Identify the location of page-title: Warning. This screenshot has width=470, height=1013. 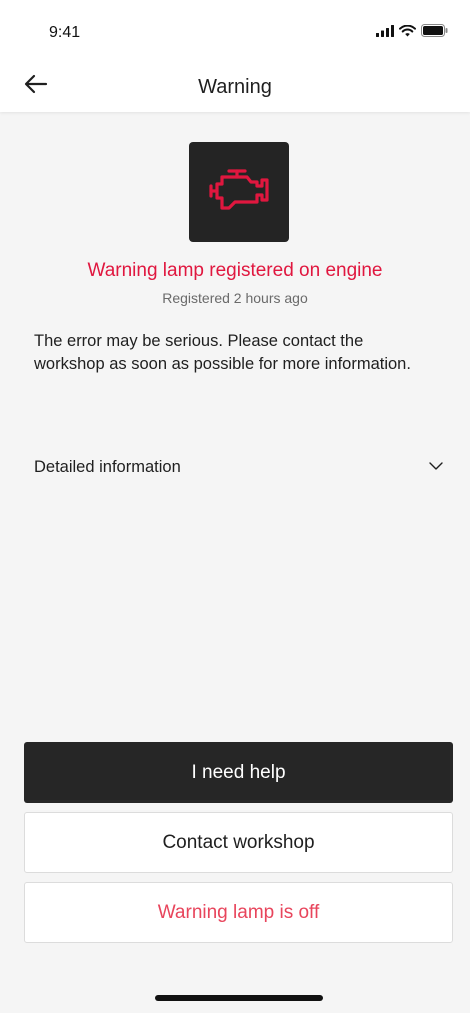
(235, 87).